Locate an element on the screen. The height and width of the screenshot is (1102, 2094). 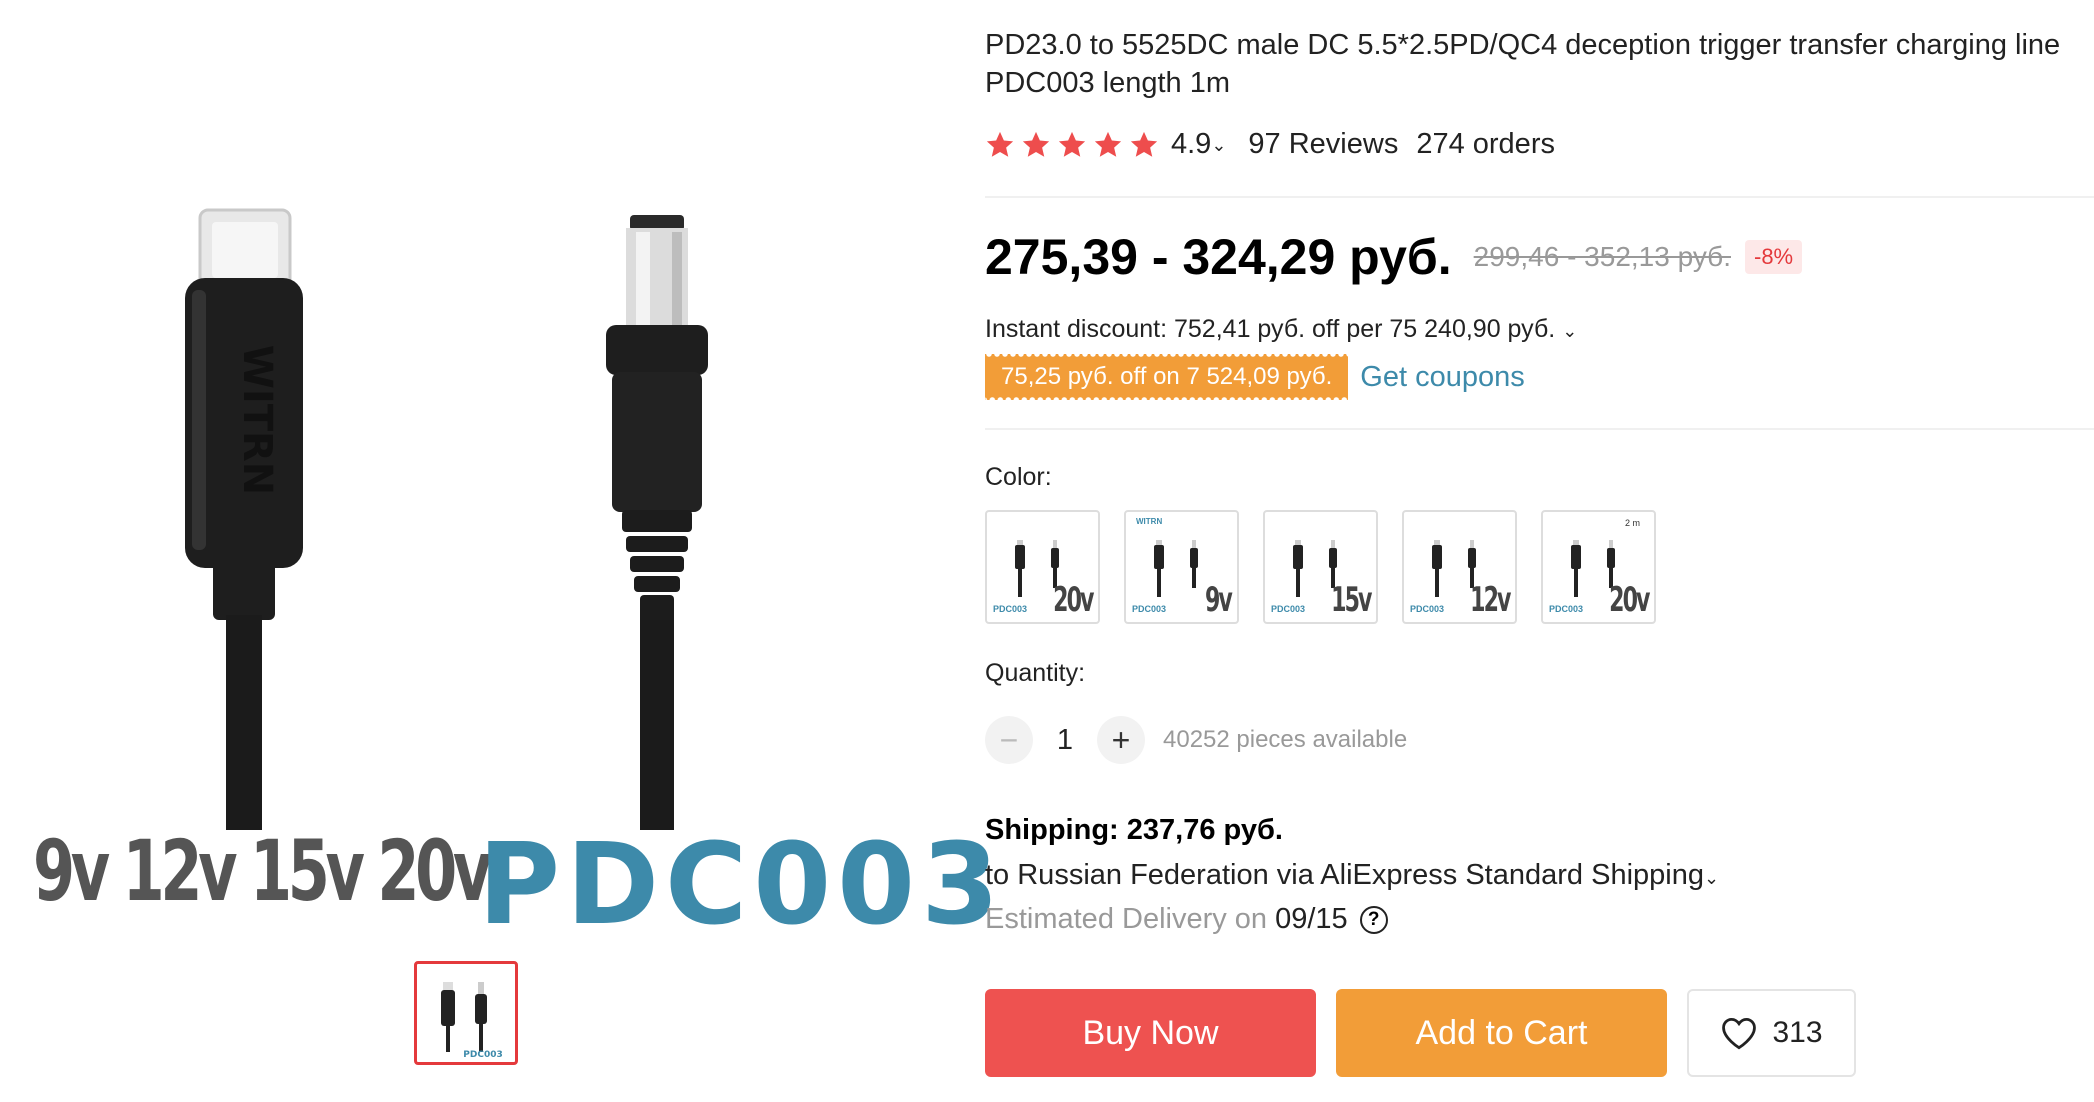
current-price: 275,39 - 324,29 руб. is located at coordinates (1218, 257).